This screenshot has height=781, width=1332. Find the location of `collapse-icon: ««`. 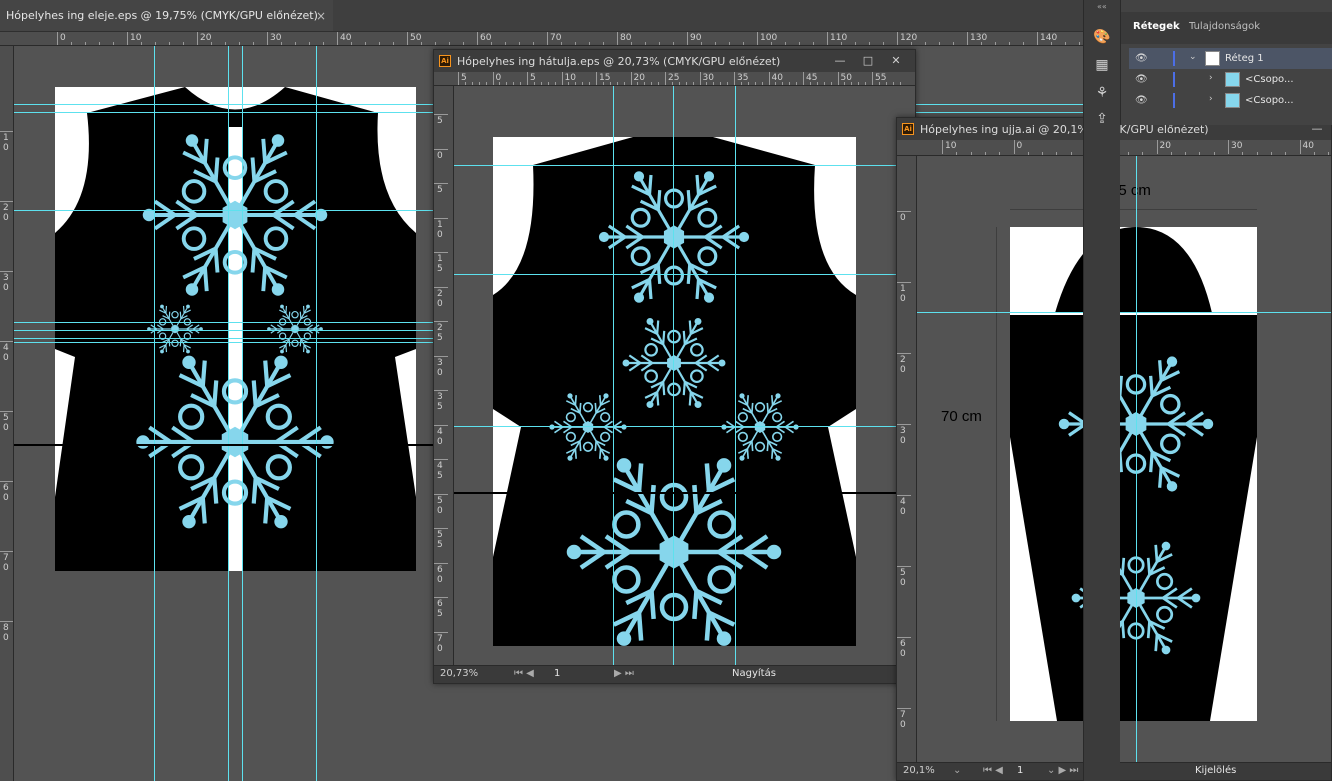

collapse-icon: «« is located at coordinates (1102, 6).